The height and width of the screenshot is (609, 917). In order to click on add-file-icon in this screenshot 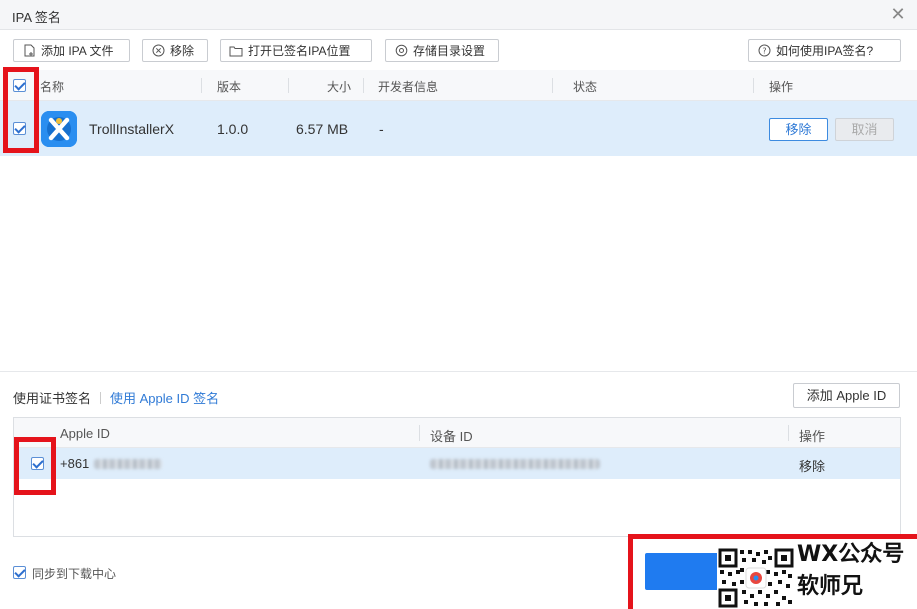, I will do `click(29, 51)`.